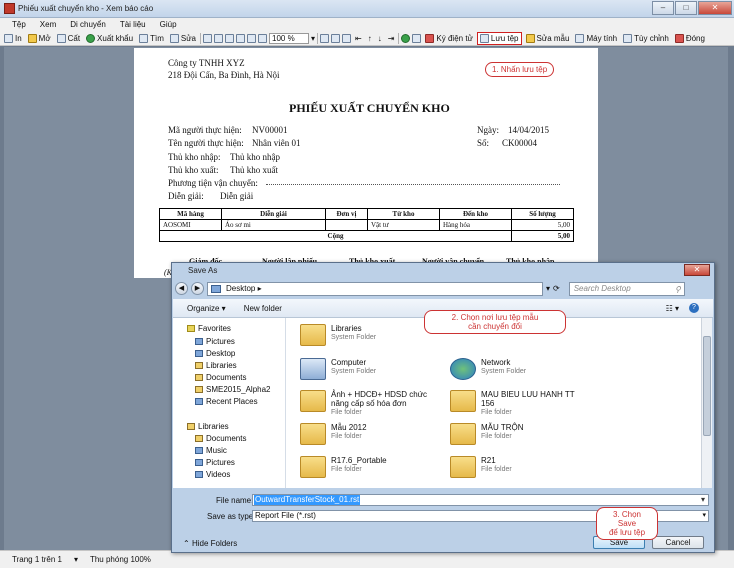 The image size is (734, 568). What do you see at coordinates (68, 38) in the screenshot?
I see `store-button: Cất` at bounding box center [68, 38].